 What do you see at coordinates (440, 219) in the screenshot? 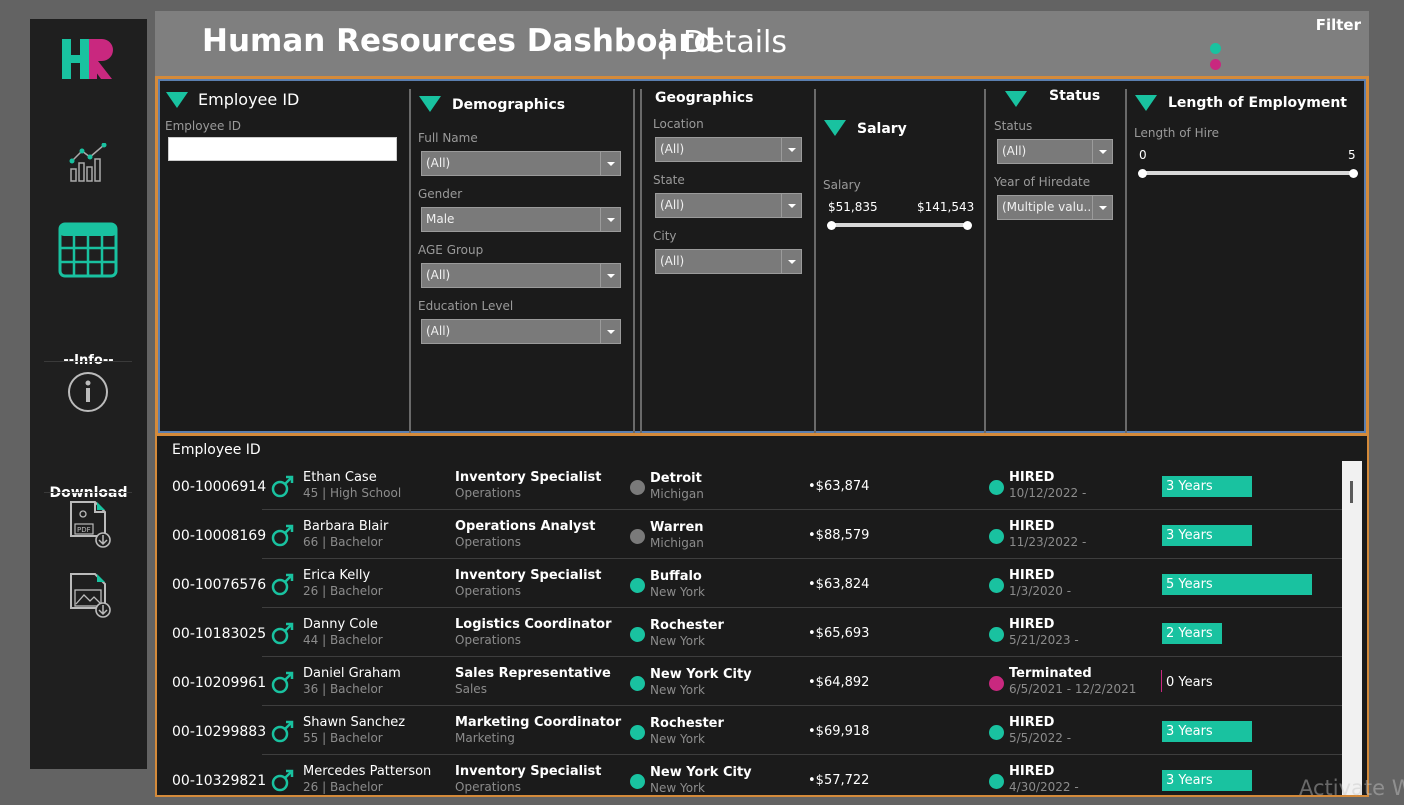
I see `select-value: Male` at bounding box center [440, 219].